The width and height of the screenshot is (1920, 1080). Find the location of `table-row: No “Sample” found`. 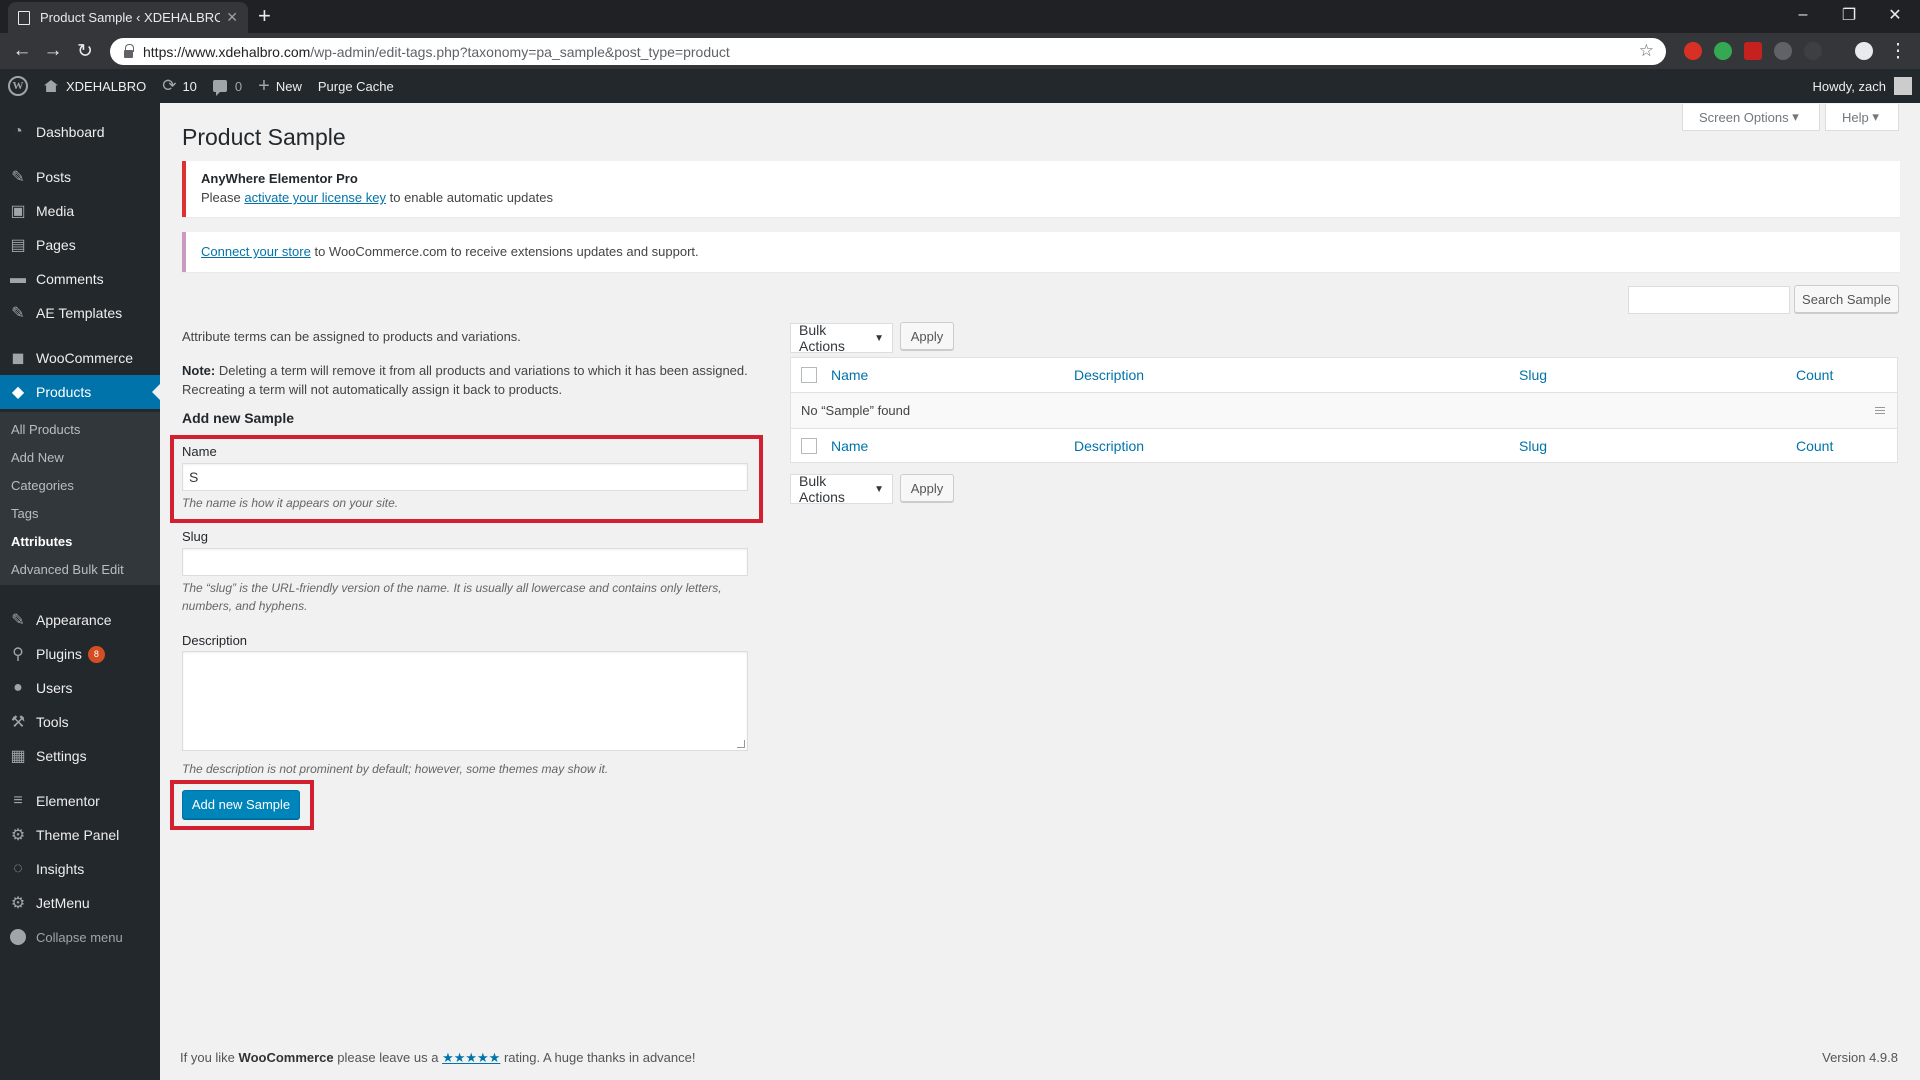

table-row: No “Sample” found is located at coordinates (1344, 410).